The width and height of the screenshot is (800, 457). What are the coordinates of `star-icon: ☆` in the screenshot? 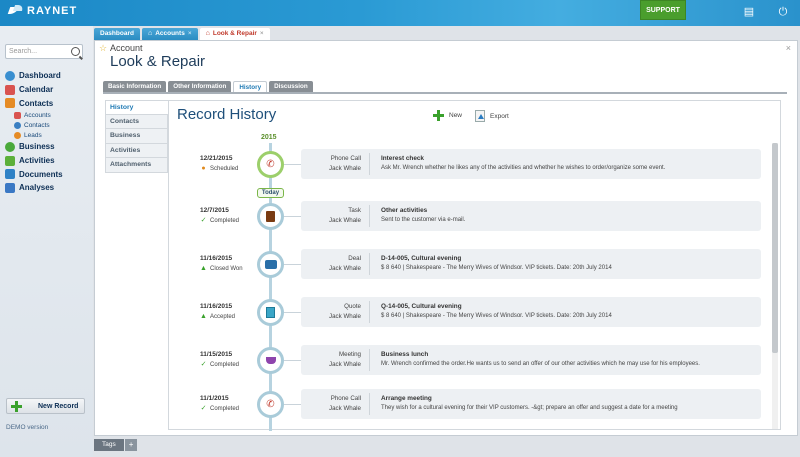 It's located at (103, 48).